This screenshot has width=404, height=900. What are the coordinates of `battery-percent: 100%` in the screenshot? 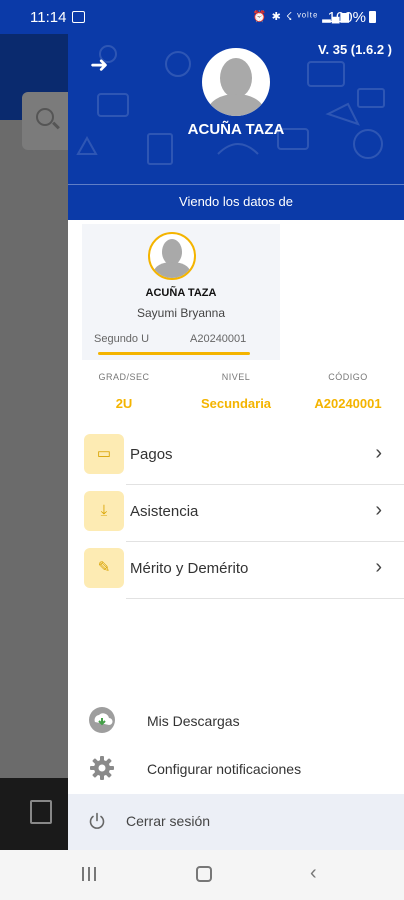 It's located at (346, 17).